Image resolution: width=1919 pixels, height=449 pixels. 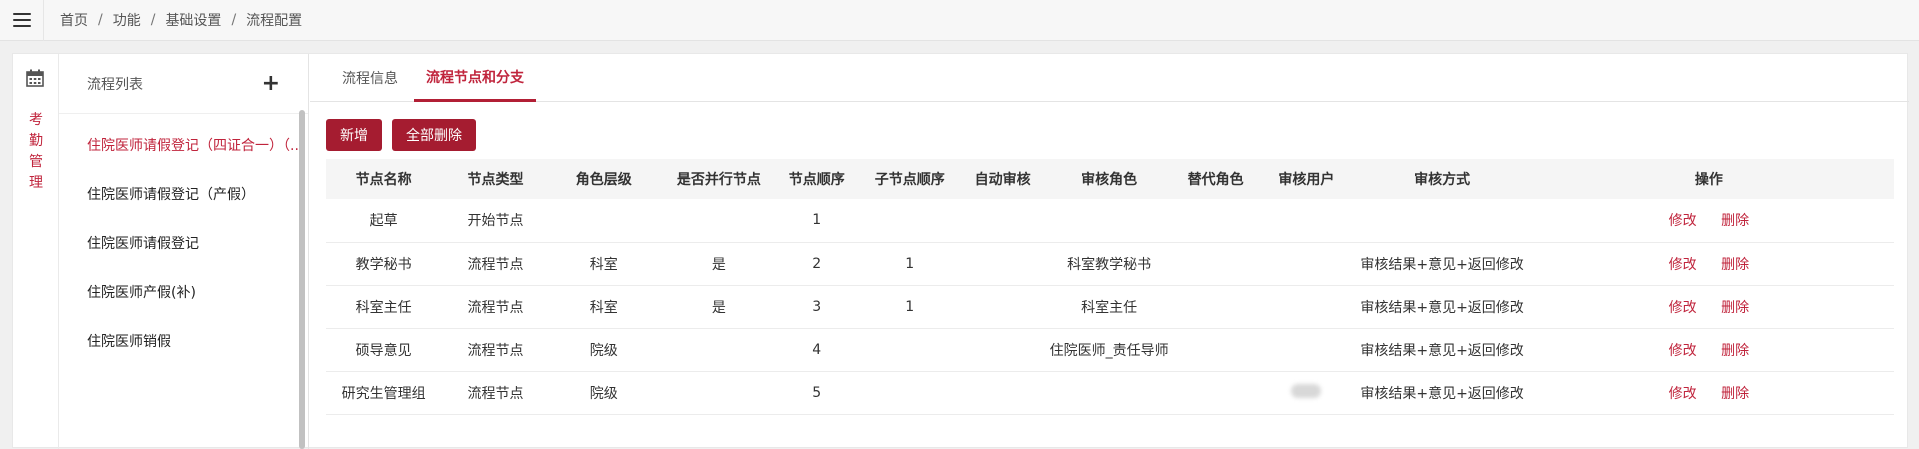 What do you see at coordinates (816, 180) in the screenshot?
I see `column-header: 节点顺序` at bounding box center [816, 180].